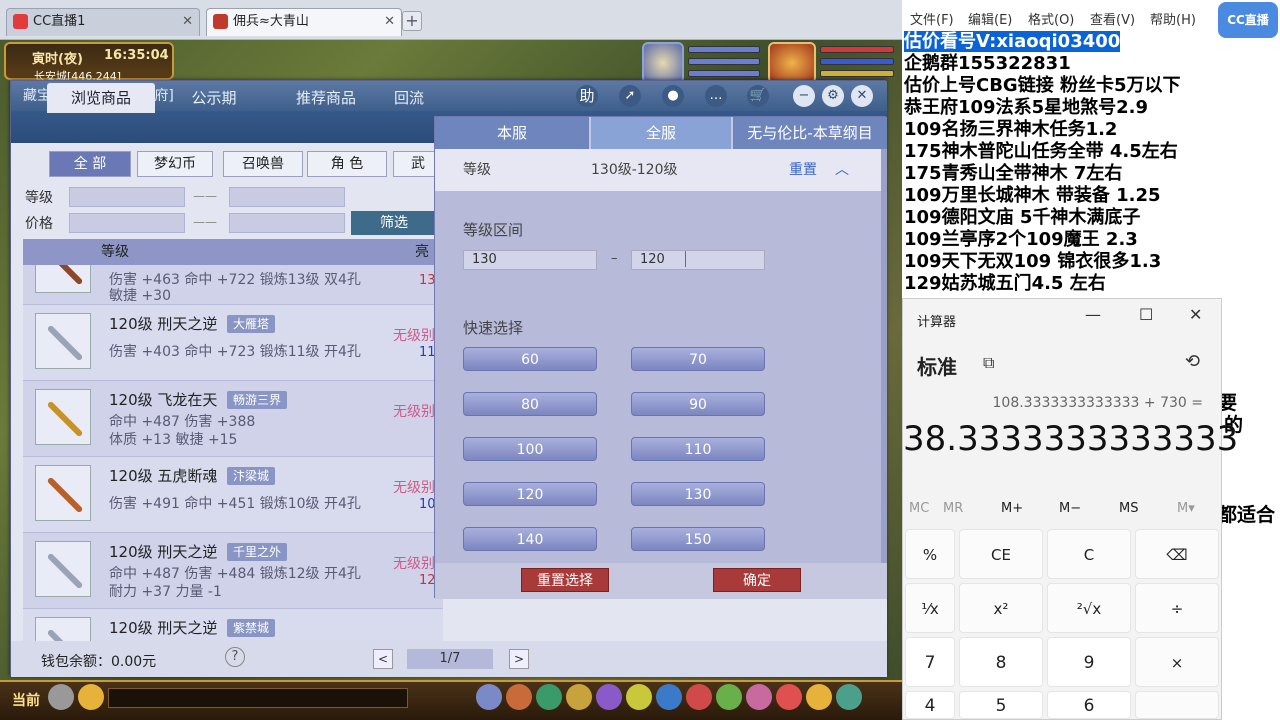  Describe the element at coordinates (1001, 554) in the screenshot. I see `key-ce: CE` at that location.